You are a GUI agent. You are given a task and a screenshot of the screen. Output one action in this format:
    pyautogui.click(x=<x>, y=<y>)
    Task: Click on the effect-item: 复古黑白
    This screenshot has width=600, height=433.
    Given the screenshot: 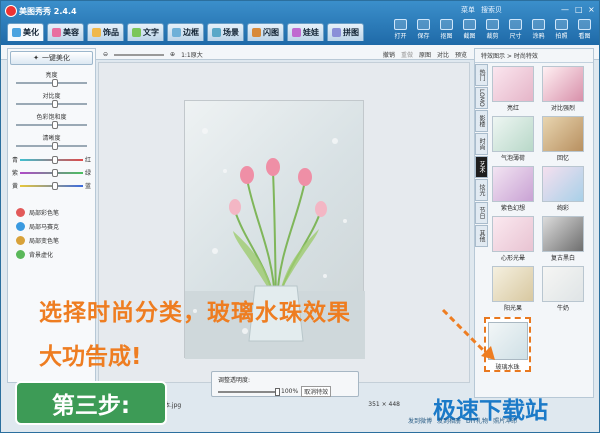 What is the action you would take?
    pyautogui.click(x=563, y=239)
    